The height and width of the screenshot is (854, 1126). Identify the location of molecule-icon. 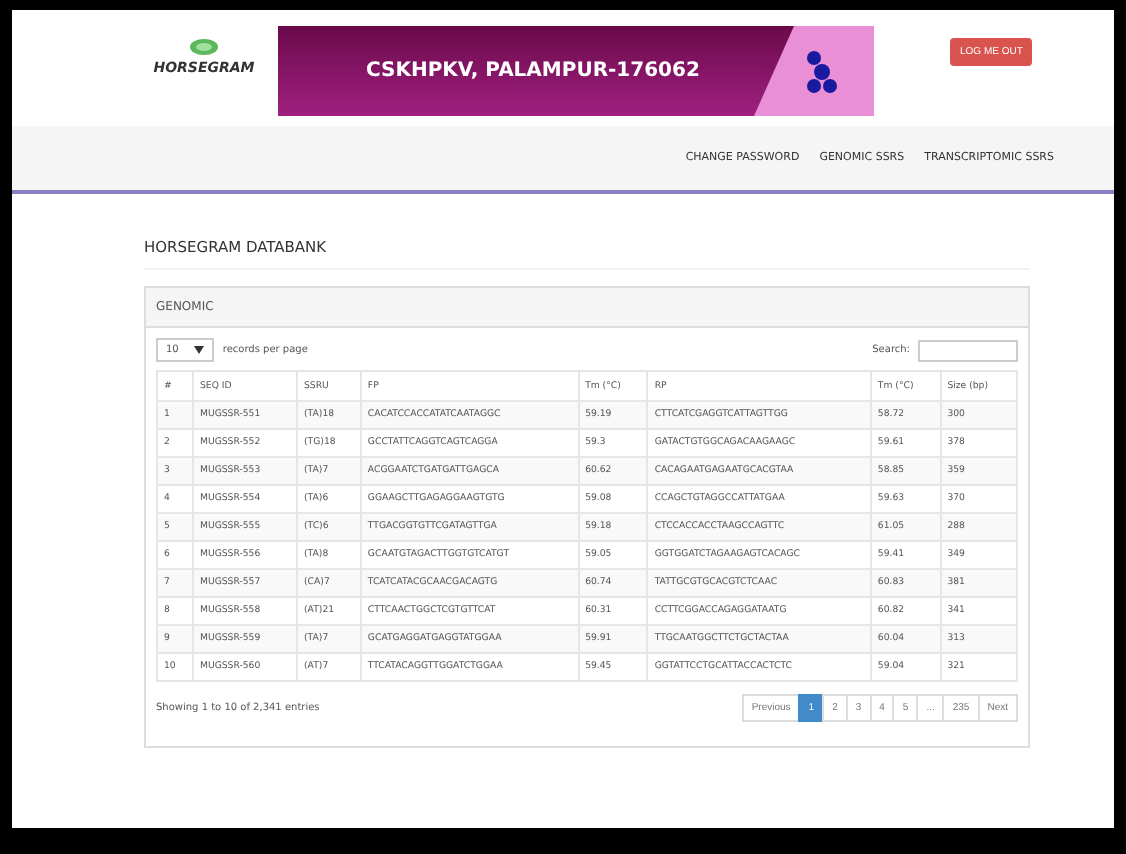
(822, 72).